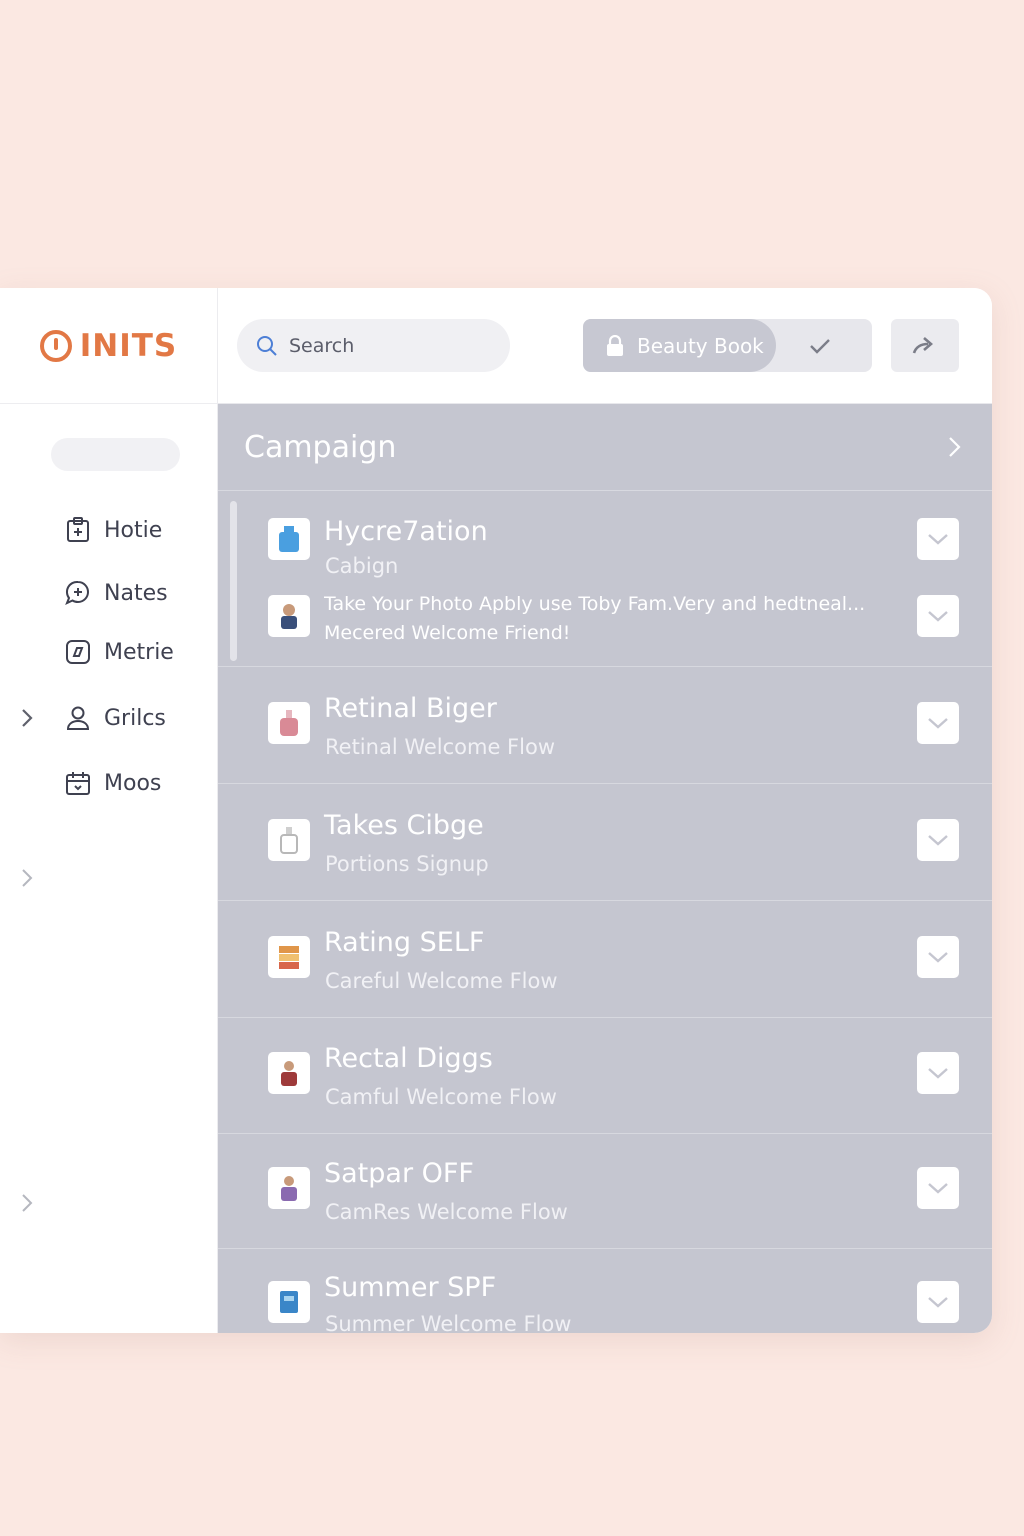 The width and height of the screenshot is (1024, 1536). Describe the element at coordinates (407, 864) in the screenshot. I see `campaign-subtitle: Portions Signup` at that location.